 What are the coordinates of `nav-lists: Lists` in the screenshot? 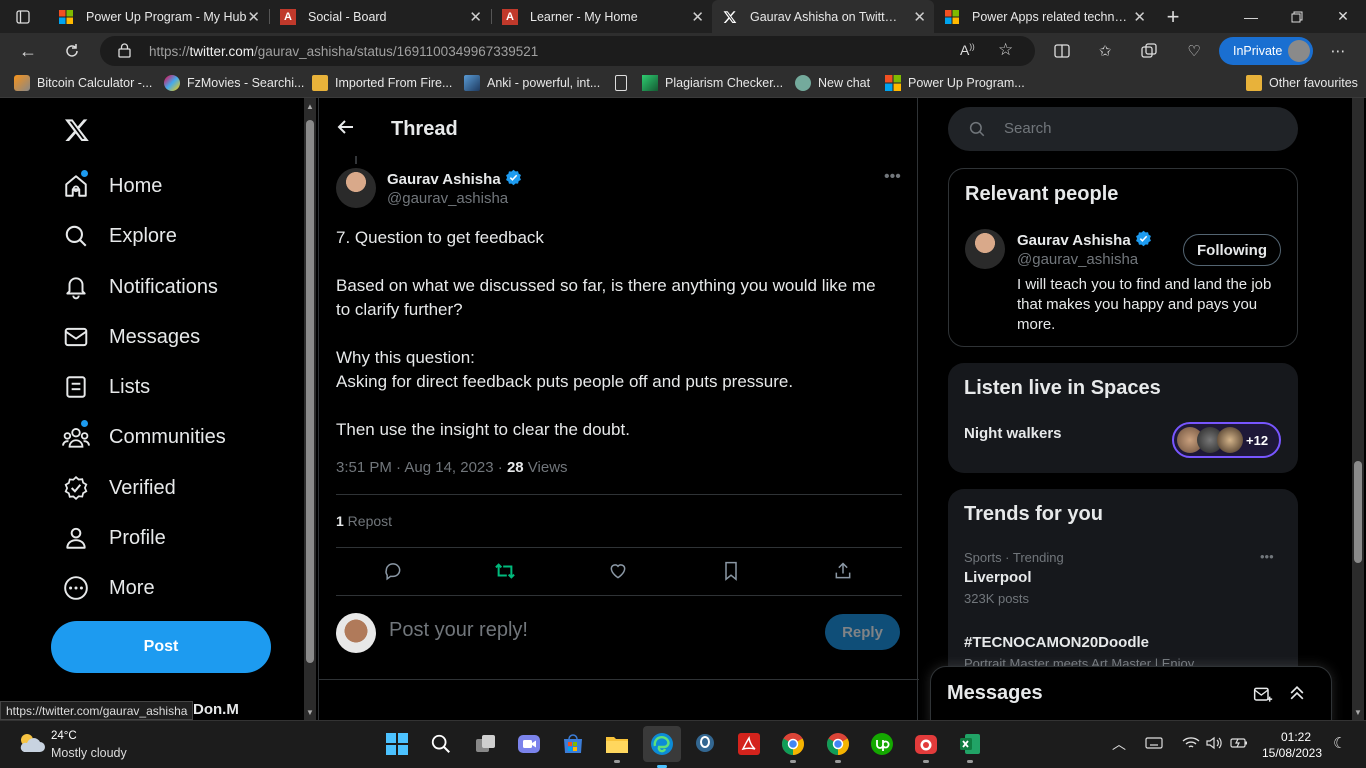 It's located at (106, 387).